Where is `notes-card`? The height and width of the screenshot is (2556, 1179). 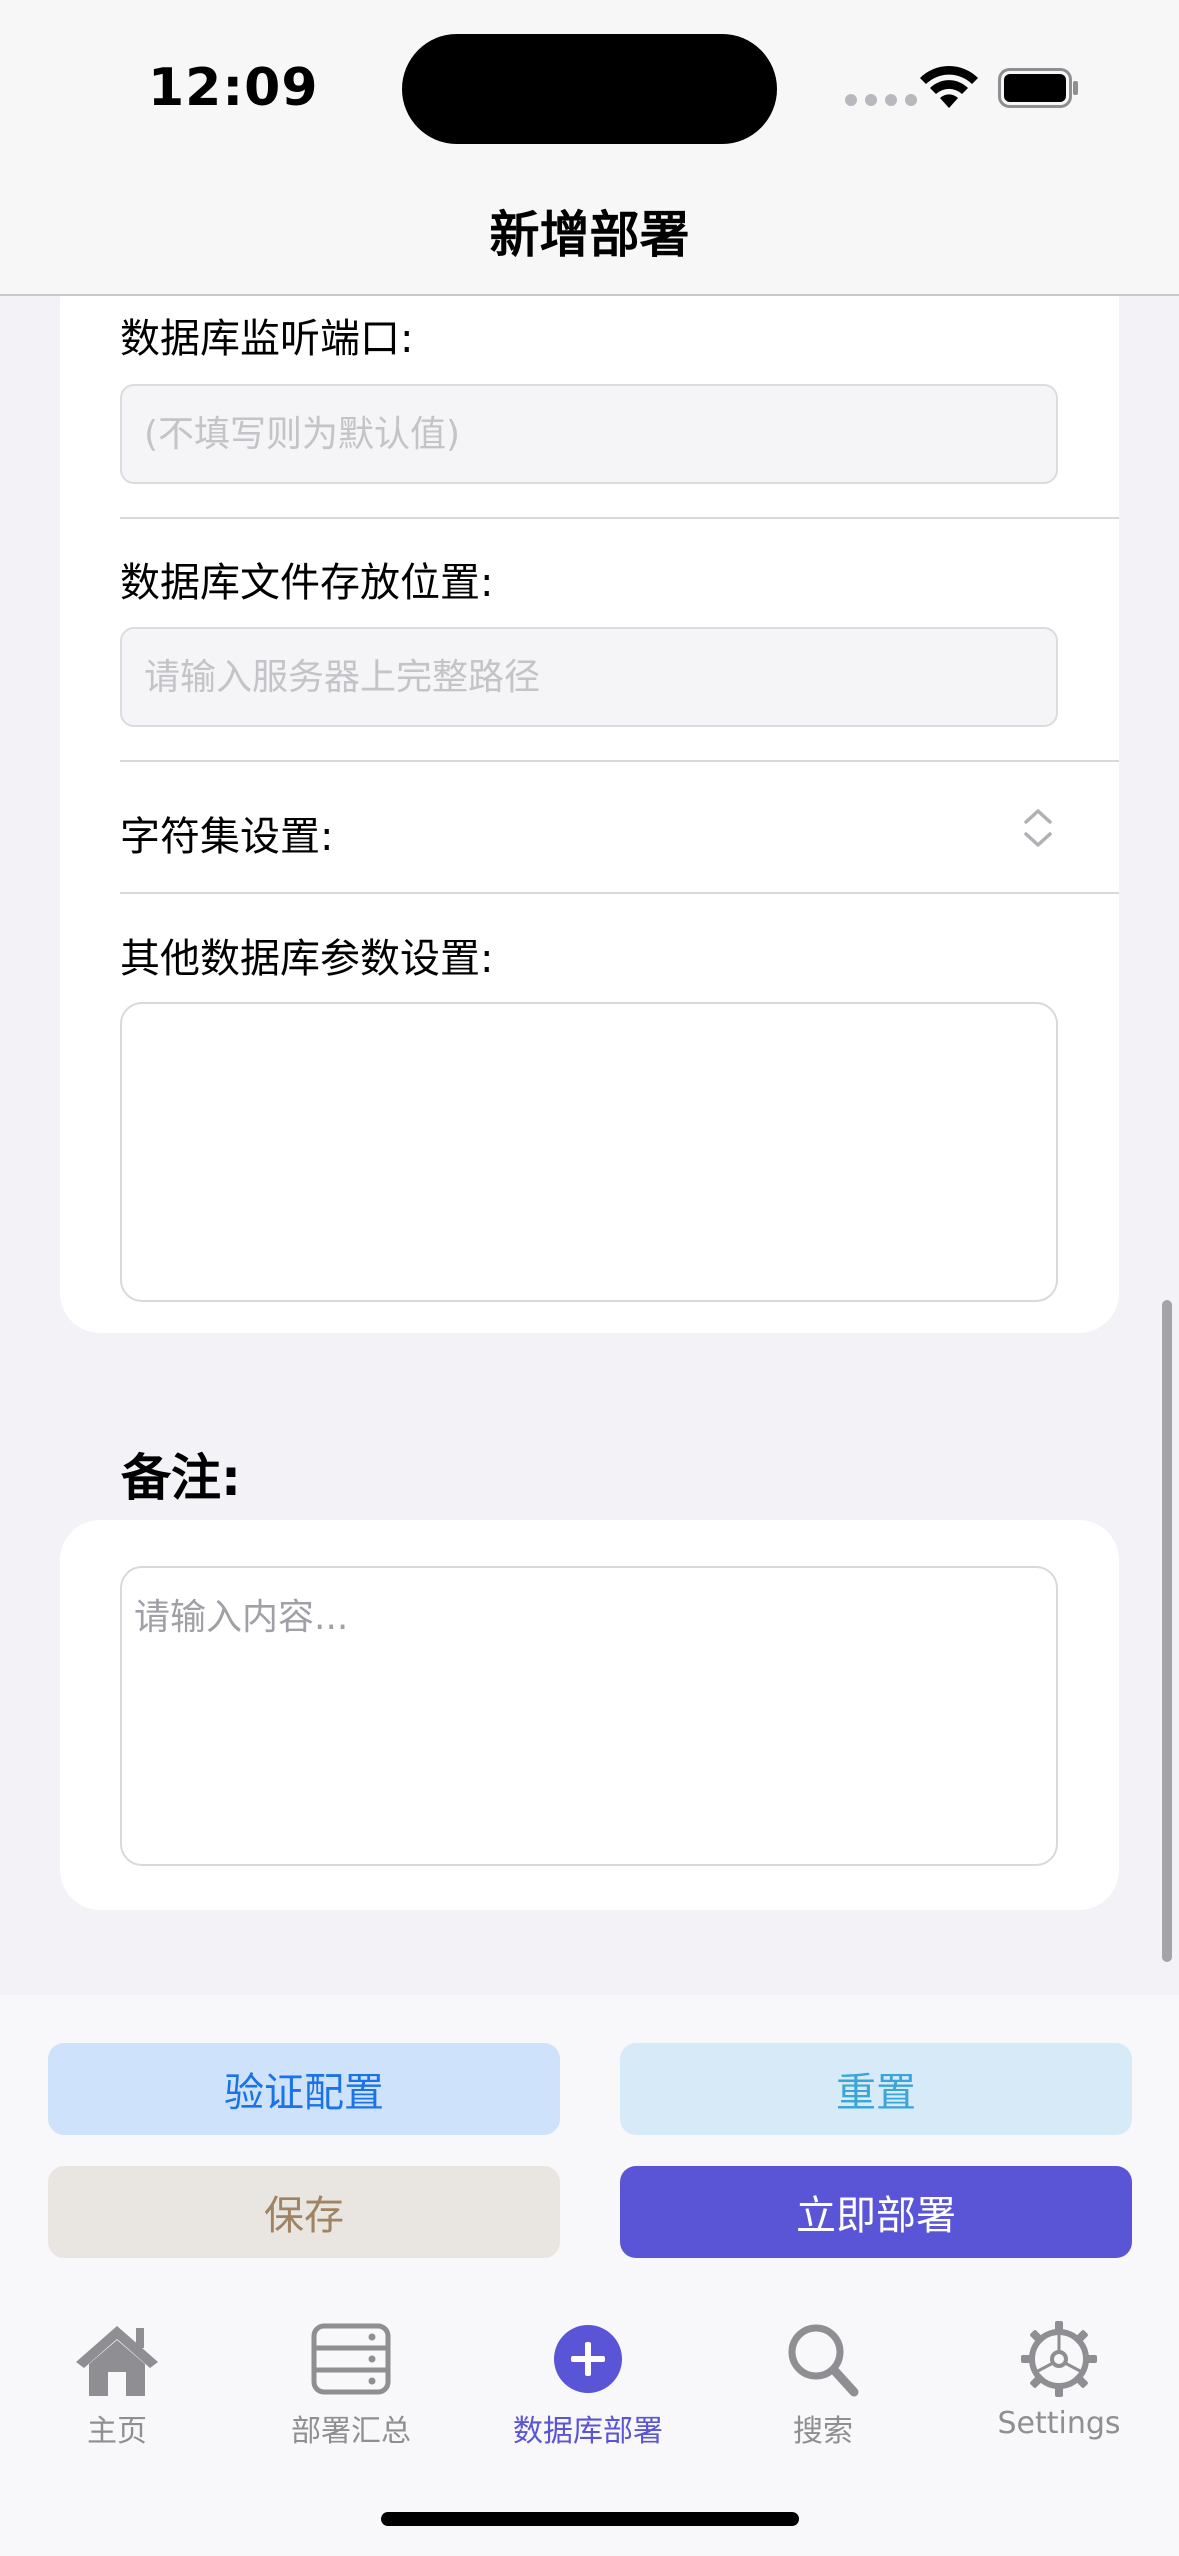 notes-card is located at coordinates (589, 1715).